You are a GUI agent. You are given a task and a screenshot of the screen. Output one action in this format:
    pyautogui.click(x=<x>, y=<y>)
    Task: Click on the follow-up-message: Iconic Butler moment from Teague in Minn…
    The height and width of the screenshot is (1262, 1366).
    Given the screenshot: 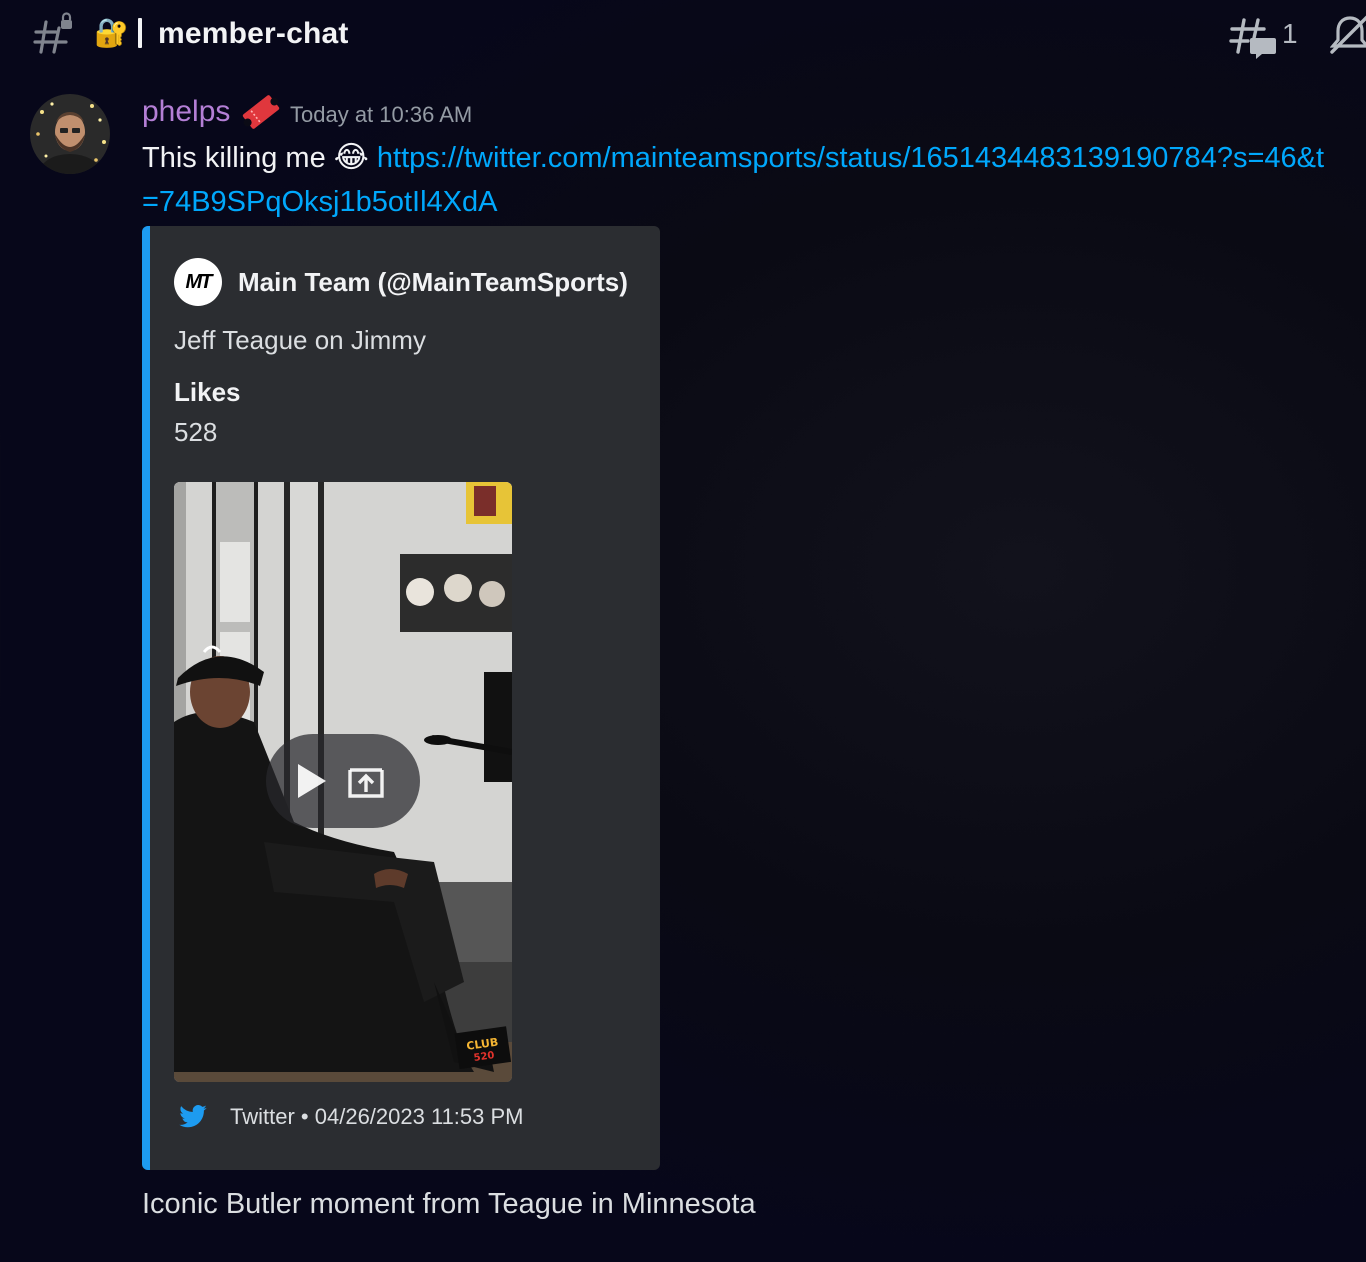 What is the action you would take?
    pyautogui.click(x=449, y=1204)
    